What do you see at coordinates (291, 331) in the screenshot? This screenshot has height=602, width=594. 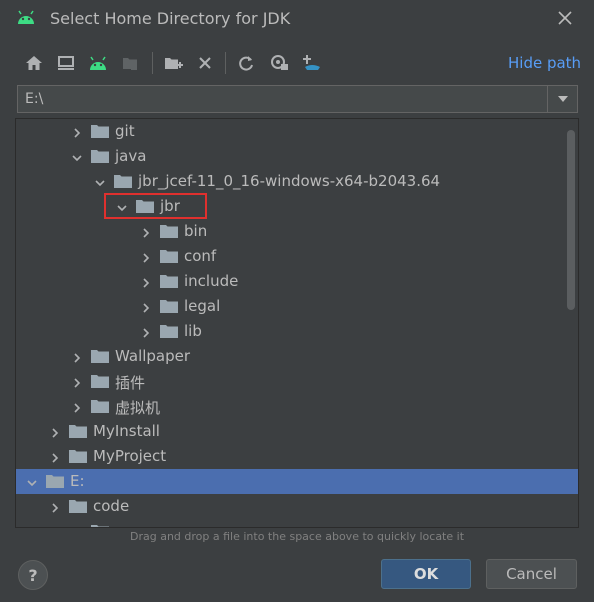 I see `tree-row: lib` at bounding box center [291, 331].